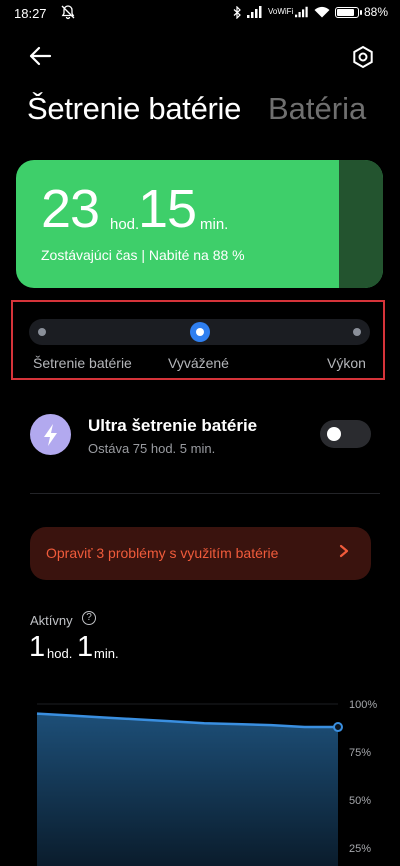 This screenshot has width=400, height=866. I want to click on battery-percent: 88%, so click(375, 12).